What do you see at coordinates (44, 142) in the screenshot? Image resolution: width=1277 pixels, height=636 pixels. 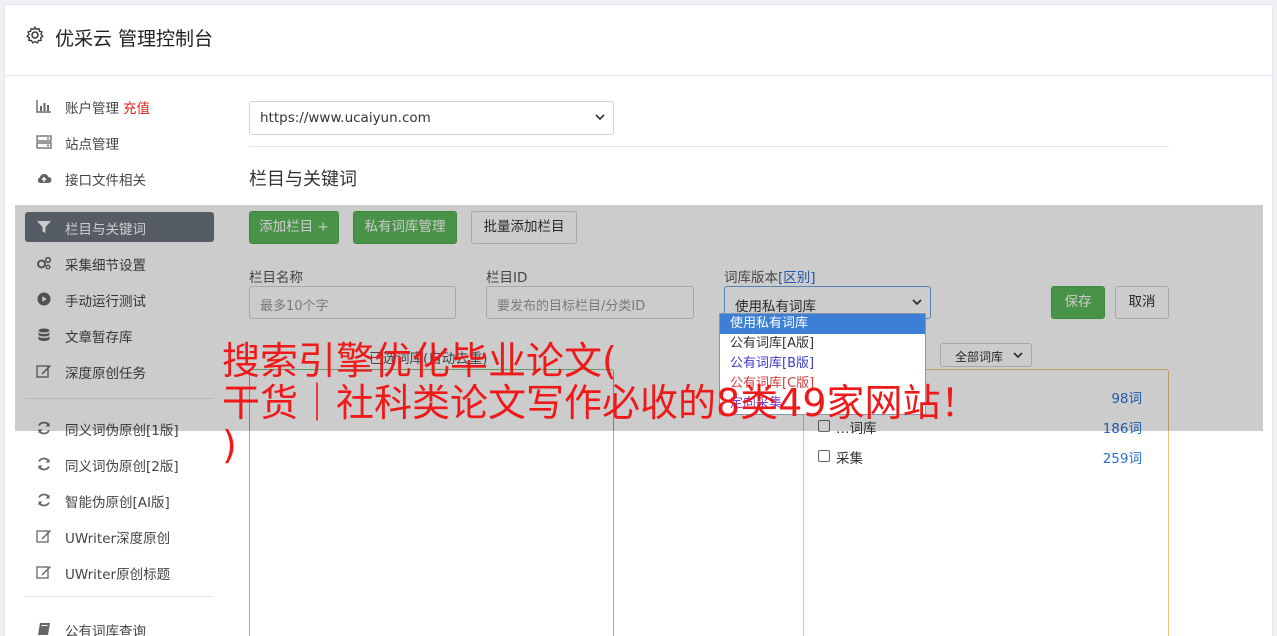 I see `server-icon` at bounding box center [44, 142].